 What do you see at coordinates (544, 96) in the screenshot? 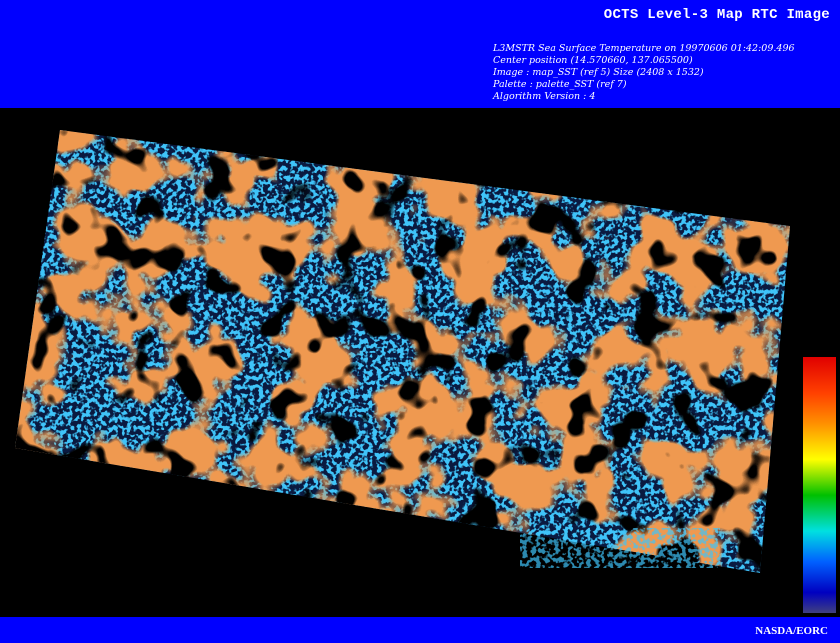
I see `metadata-line-algorithm: Algorithm Version : 4` at bounding box center [544, 96].